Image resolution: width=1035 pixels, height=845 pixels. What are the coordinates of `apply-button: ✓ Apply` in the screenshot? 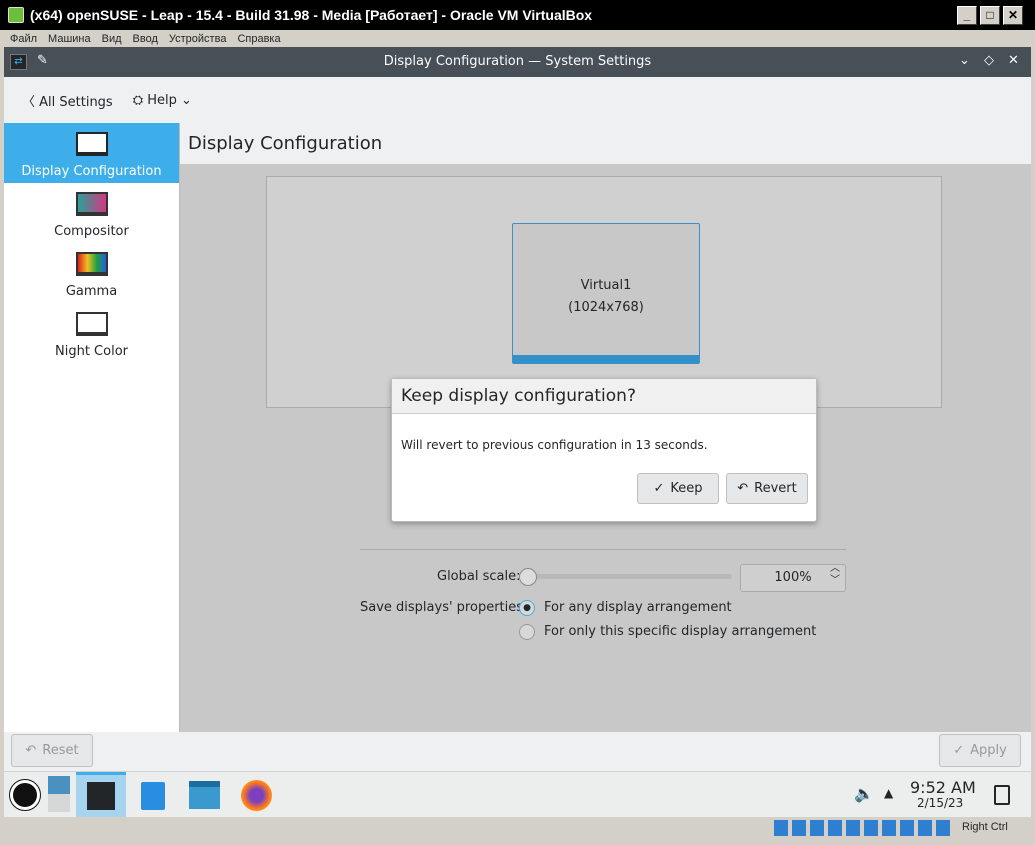 It's located at (980, 750).